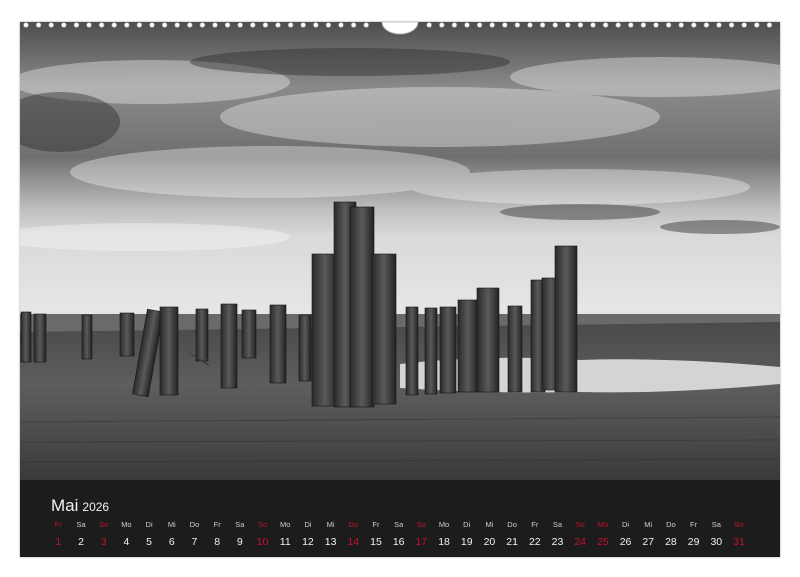  Describe the element at coordinates (126, 542) in the screenshot. I see `day-number: 4` at that location.